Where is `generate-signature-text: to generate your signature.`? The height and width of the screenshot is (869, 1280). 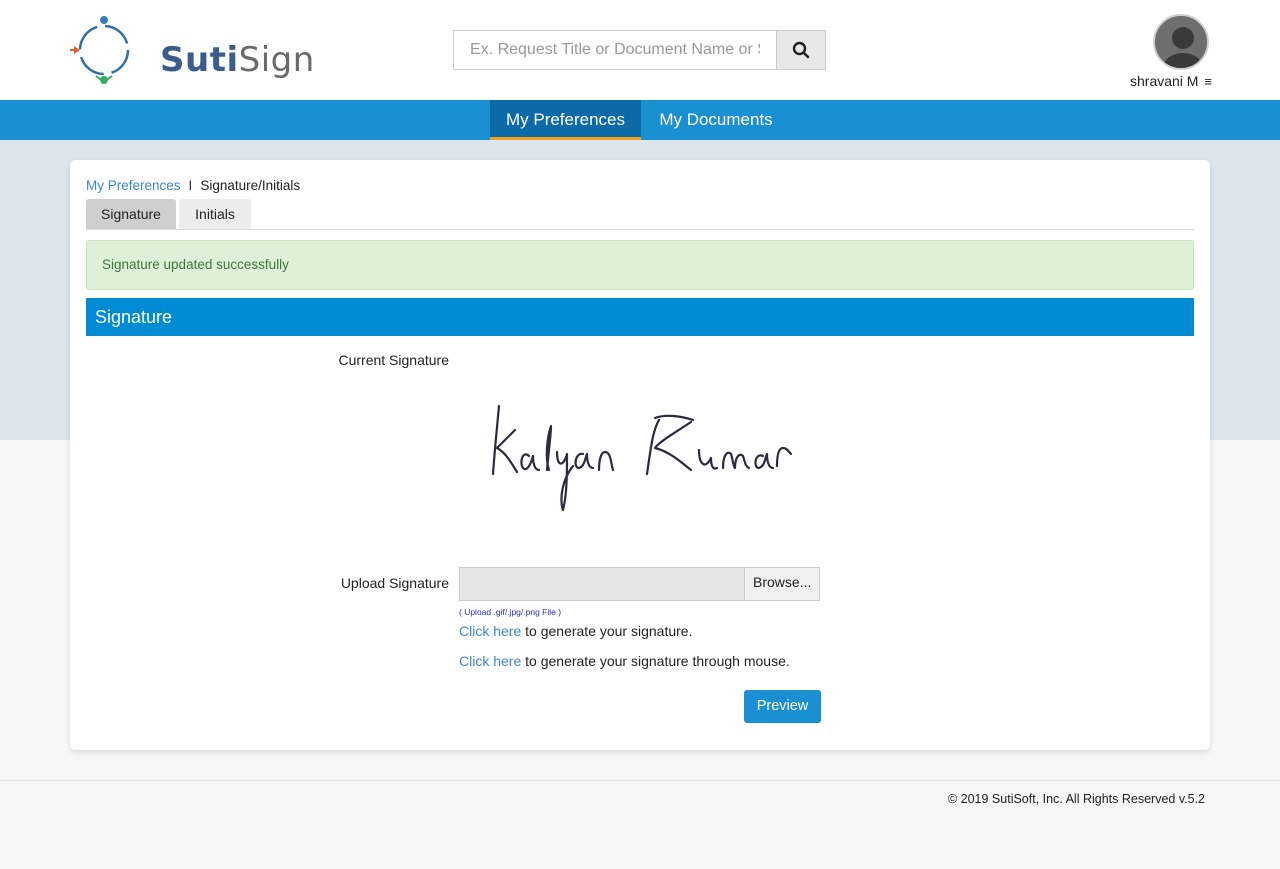 generate-signature-text: to generate your signature. is located at coordinates (607, 631).